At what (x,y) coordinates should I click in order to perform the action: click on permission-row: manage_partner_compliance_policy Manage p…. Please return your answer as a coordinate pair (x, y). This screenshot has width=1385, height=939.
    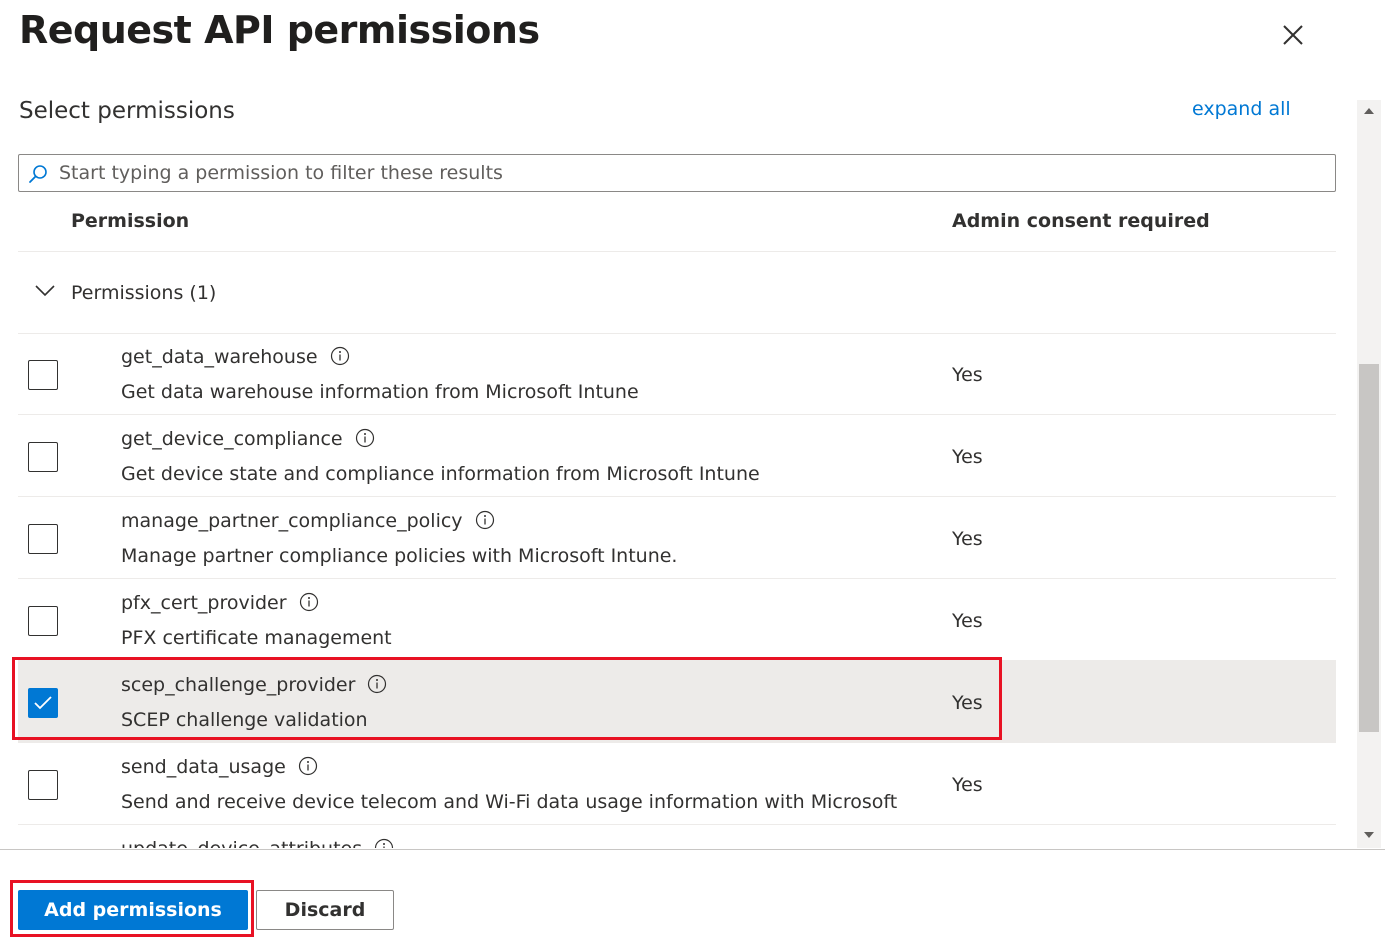
    Looking at the image, I should click on (677, 538).